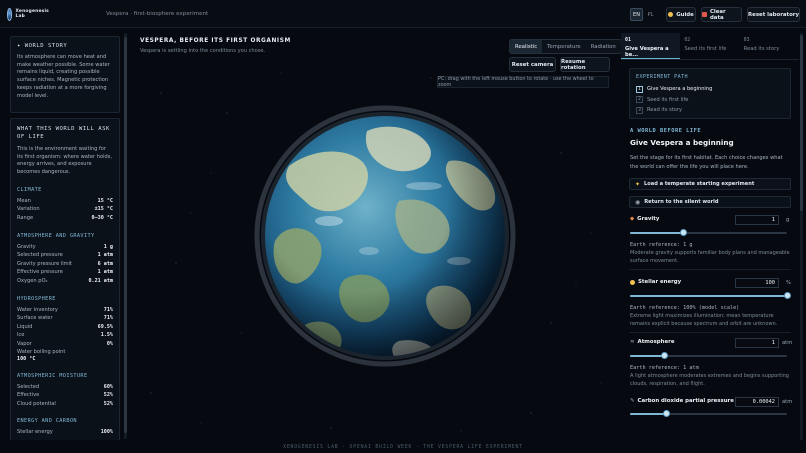  Describe the element at coordinates (650, 14) in the screenshot. I see `lang-pl-button: PL` at that location.